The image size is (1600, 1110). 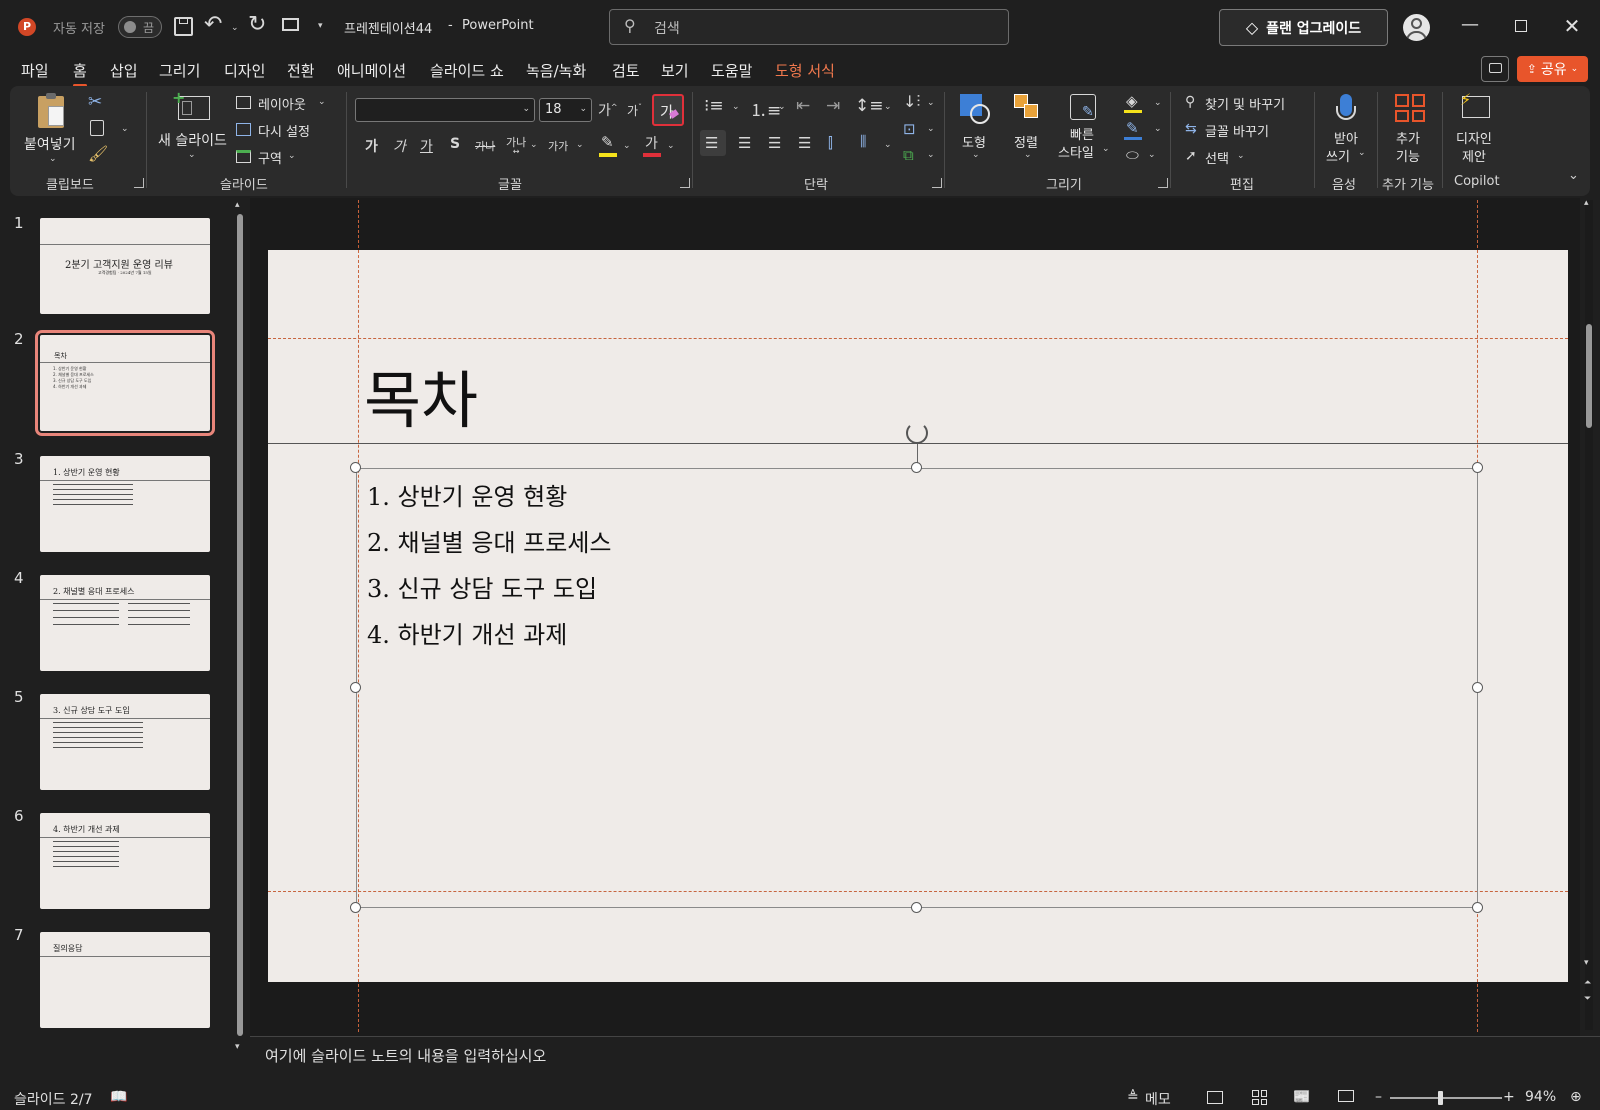 What do you see at coordinates (125, 504) in the screenshot?
I see `slide-thumbnail-3: 1. 상반기 운영 현황` at bounding box center [125, 504].